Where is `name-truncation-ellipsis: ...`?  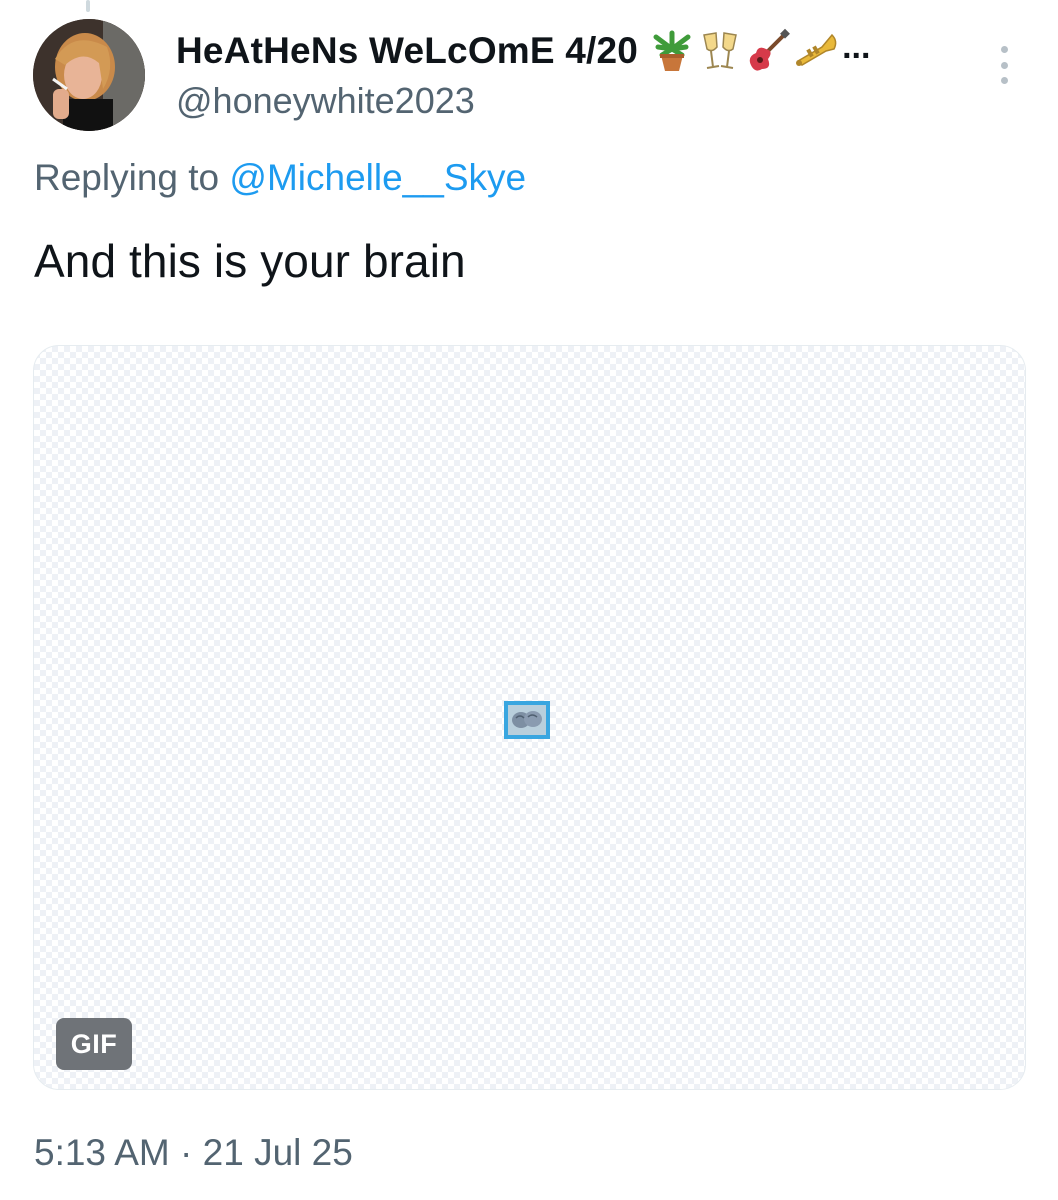 name-truncation-ellipsis: ... is located at coordinates (856, 47).